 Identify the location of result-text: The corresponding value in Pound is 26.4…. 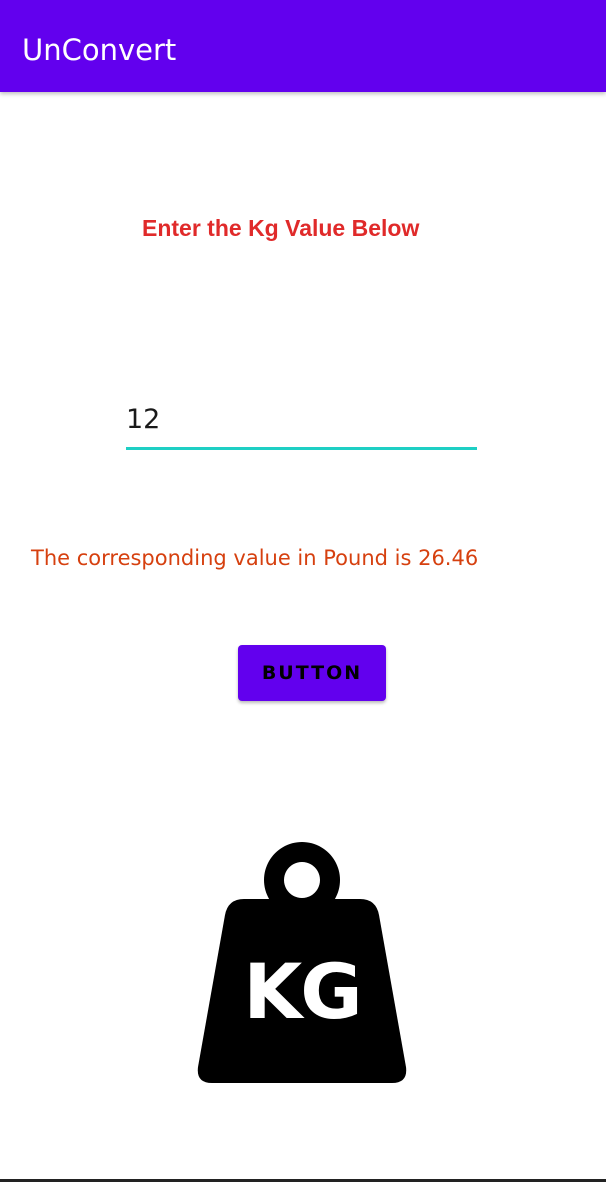
(255, 558).